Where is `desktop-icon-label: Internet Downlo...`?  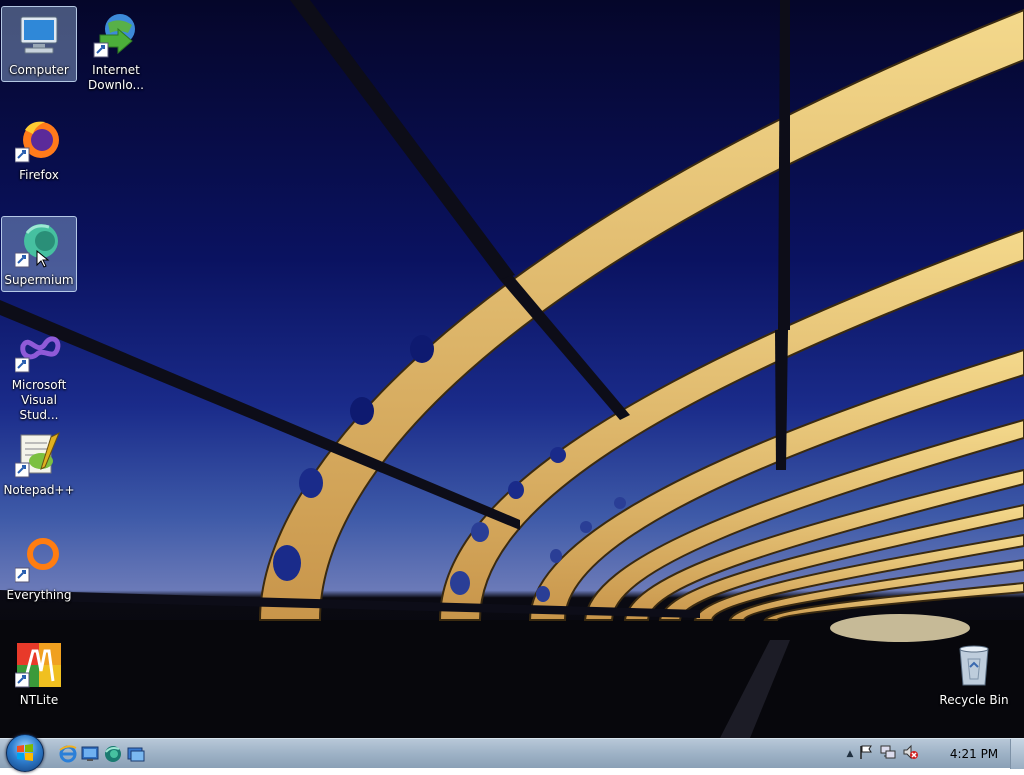 desktop-icon-label: Internet Downlo... is located at coordinates (116, 77).